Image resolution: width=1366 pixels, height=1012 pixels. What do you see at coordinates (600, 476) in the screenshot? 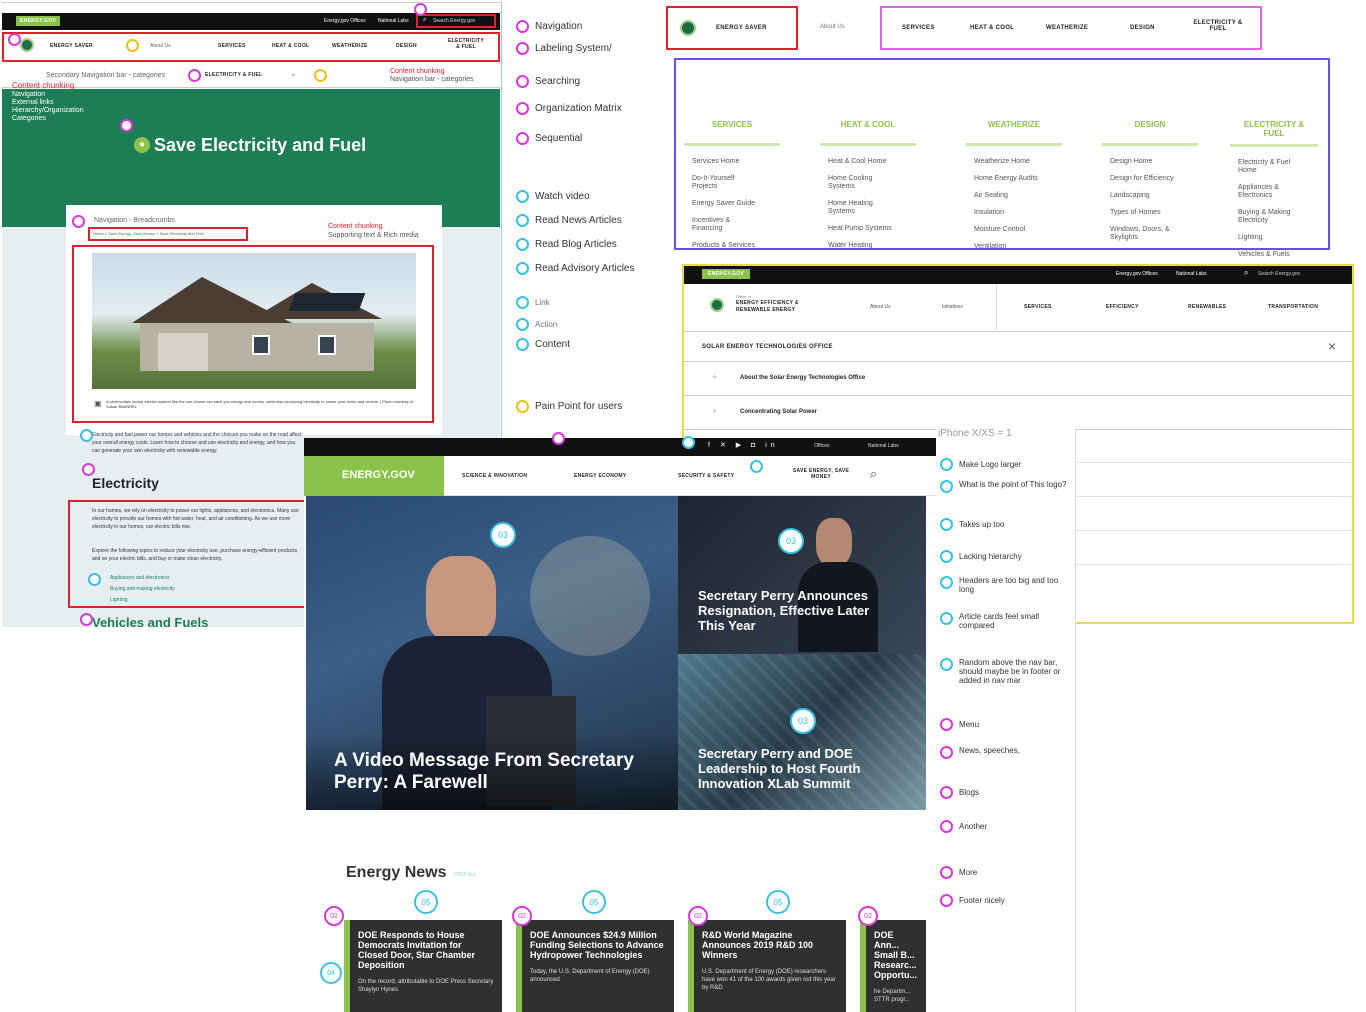
I see `nav-economy: ENERGY ECONOMY` at bounding box center [600, 476].